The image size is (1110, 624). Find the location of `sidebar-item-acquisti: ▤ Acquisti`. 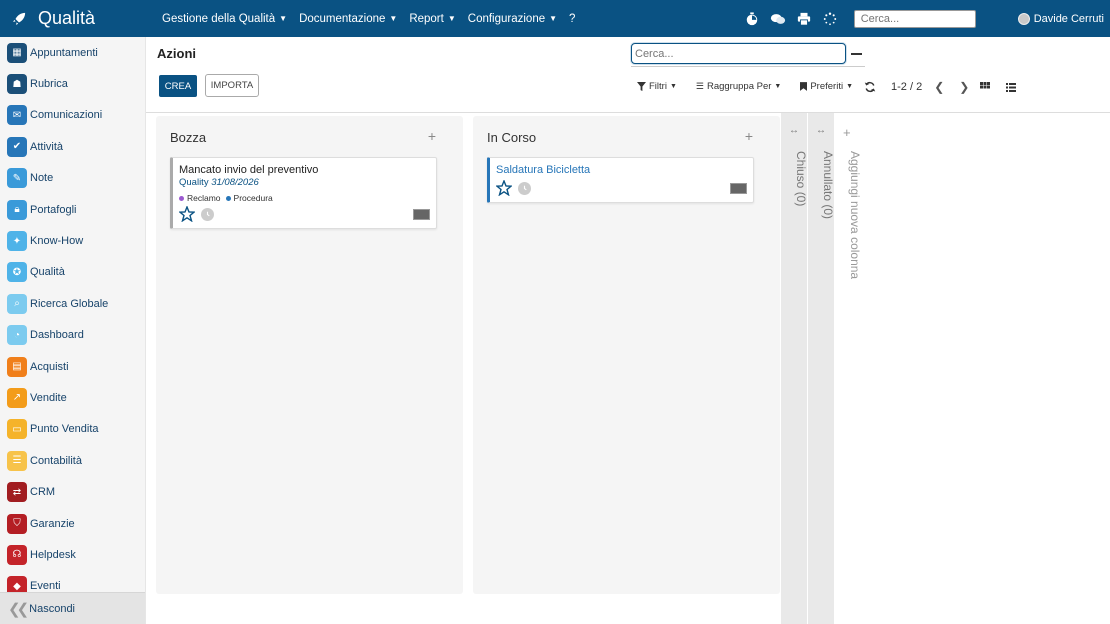

sidebar-item-acquisti: ▤ Acquisti is located at coordinates (72, 366).